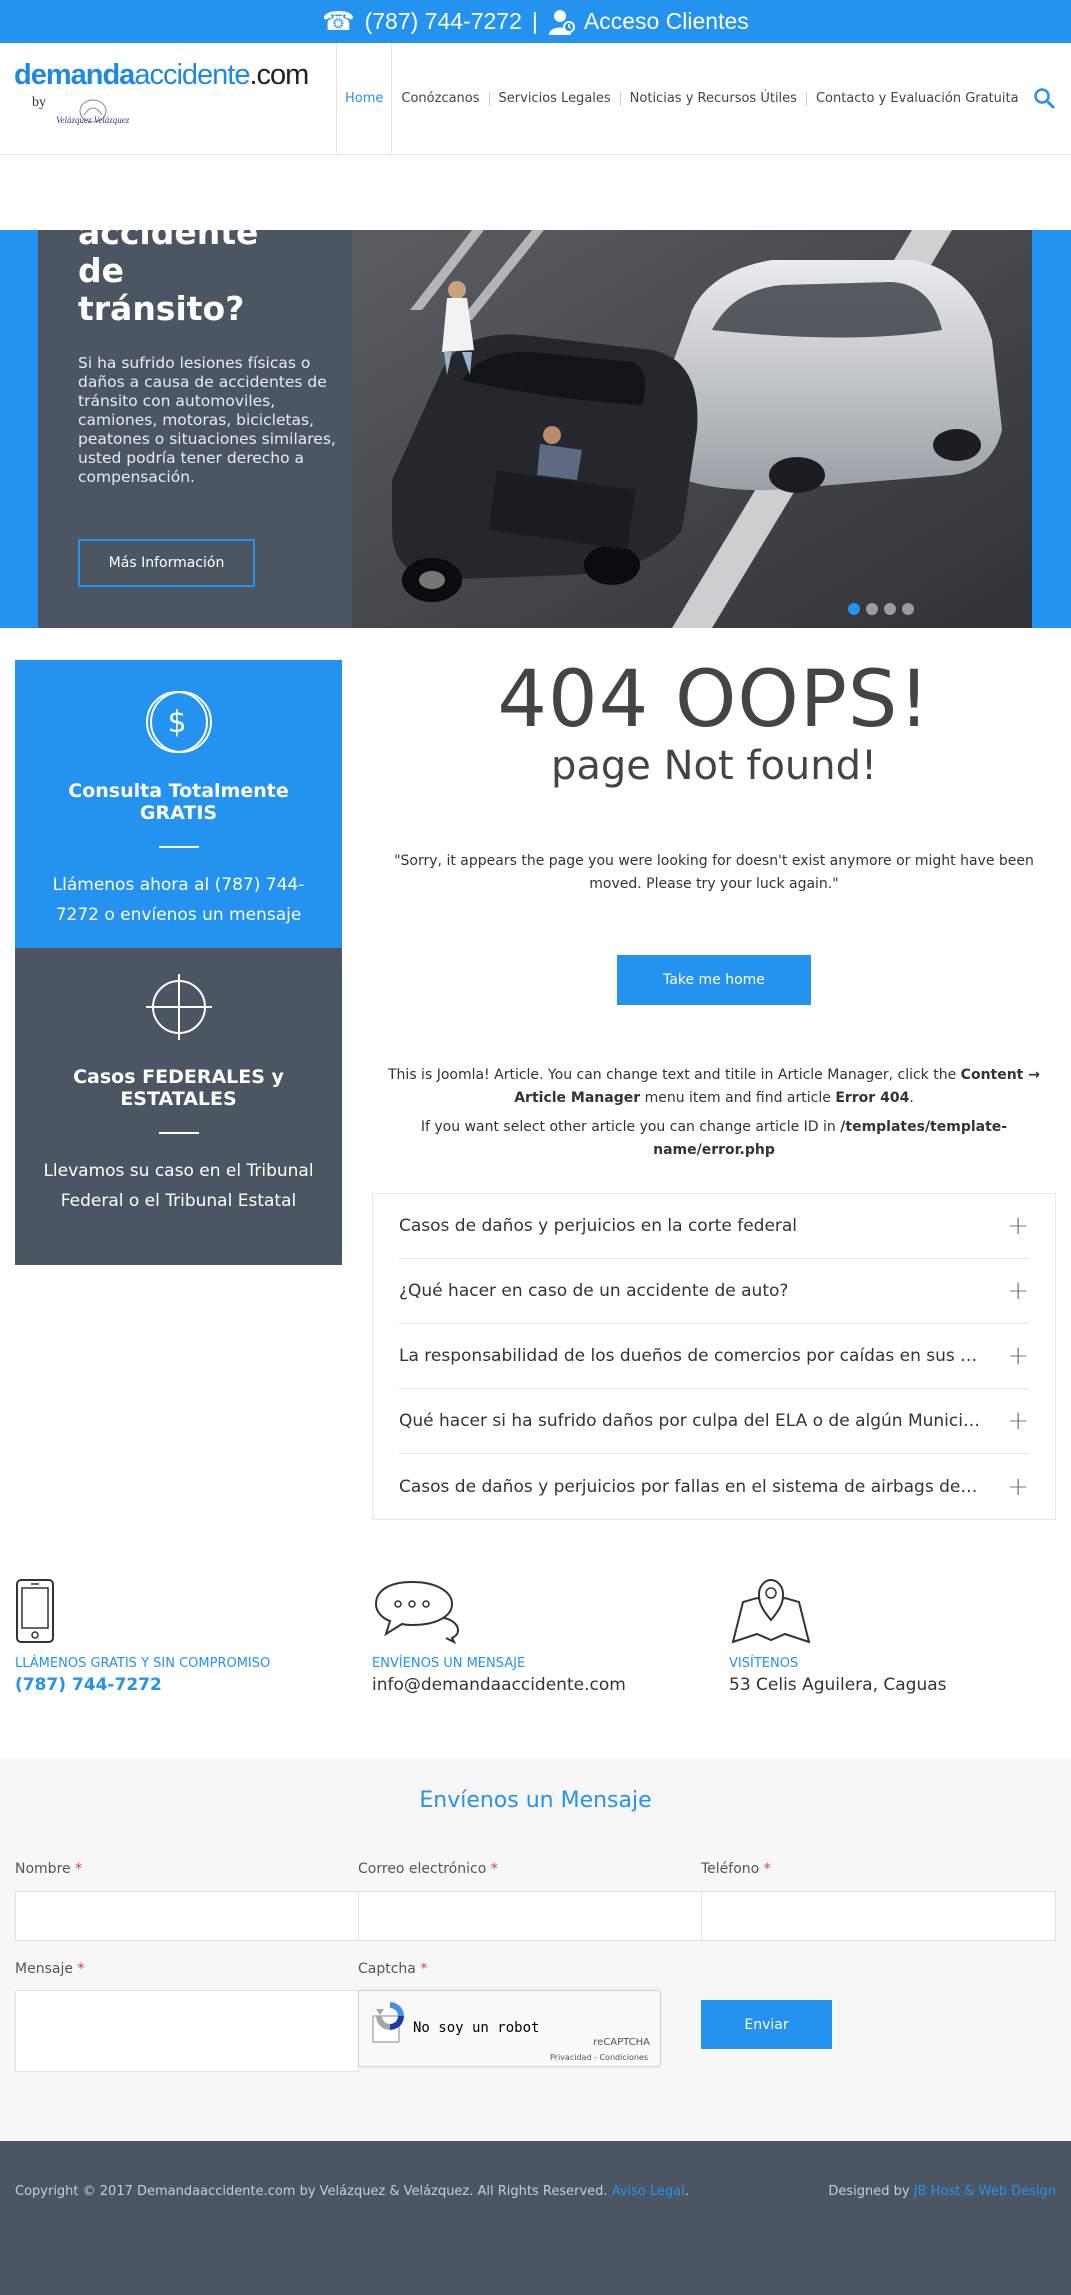 The image size is (1071, 2295). What do you see at coordinates (166, 563) in the screenshot?
I see `more-info-button: Más Información` at bounding box center [166, 563].